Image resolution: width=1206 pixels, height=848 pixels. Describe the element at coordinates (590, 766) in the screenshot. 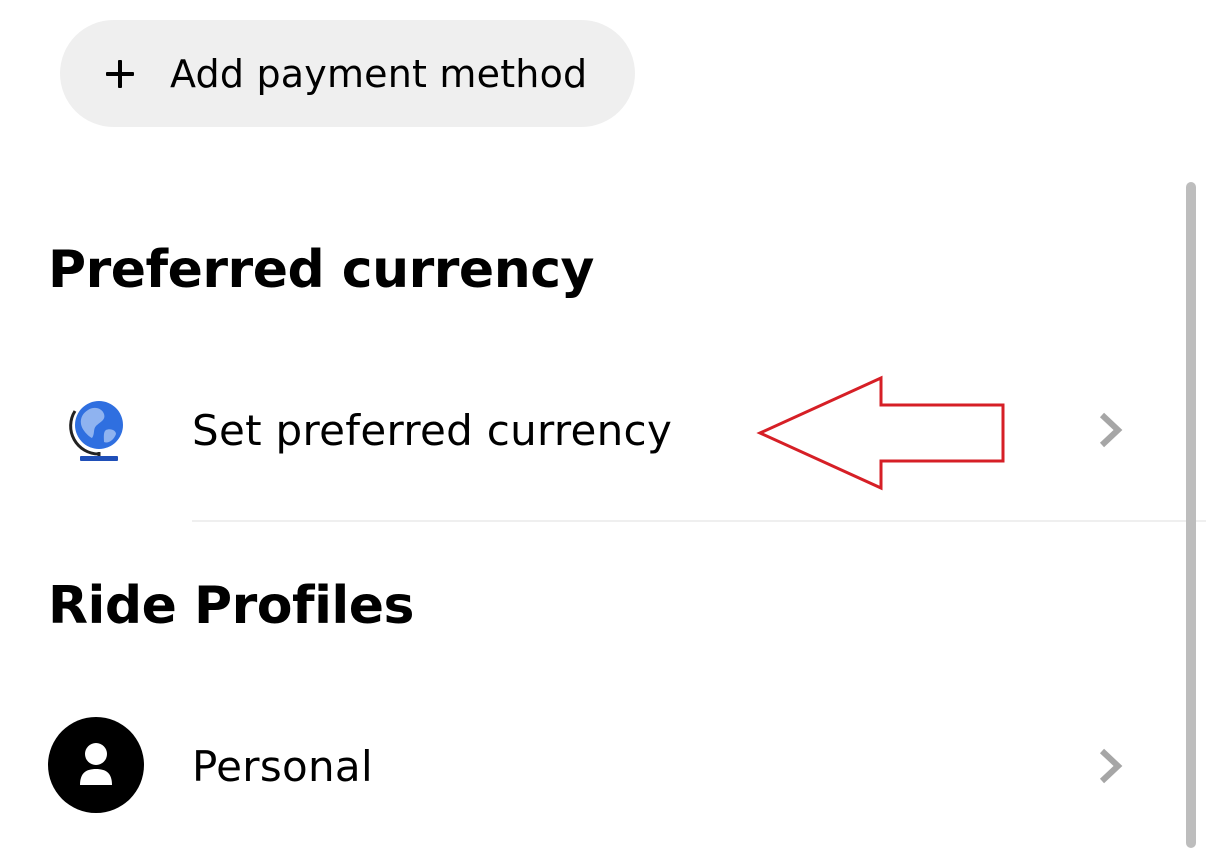

I see `personal-profile-row: Personal` at that location.